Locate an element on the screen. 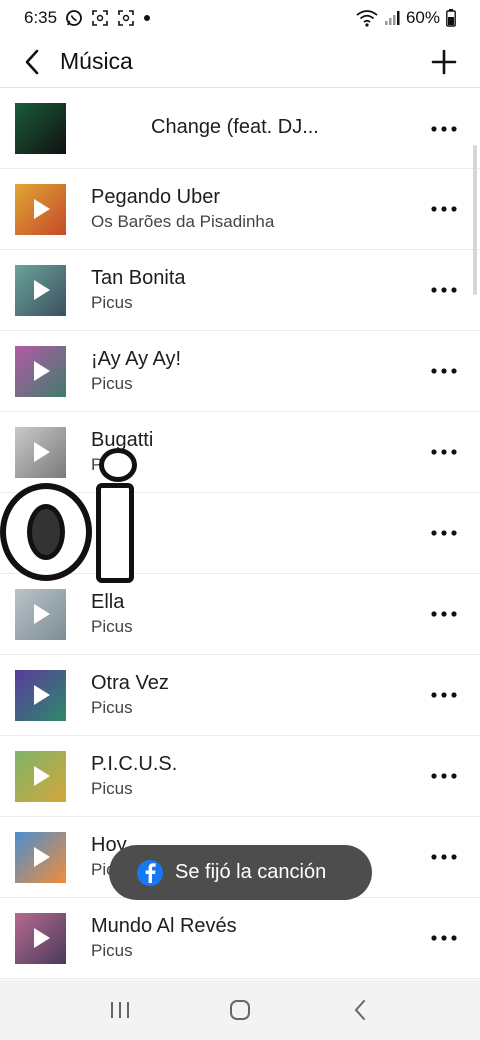  dot-icon is located at coordinates (147, 18).